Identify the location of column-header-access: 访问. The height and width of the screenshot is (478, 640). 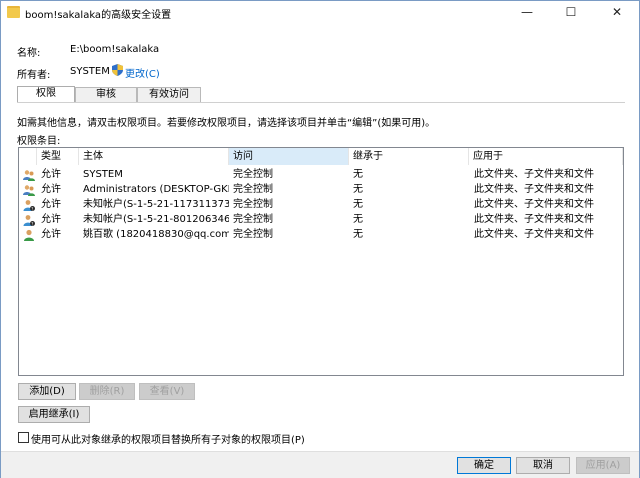
(289, 156).